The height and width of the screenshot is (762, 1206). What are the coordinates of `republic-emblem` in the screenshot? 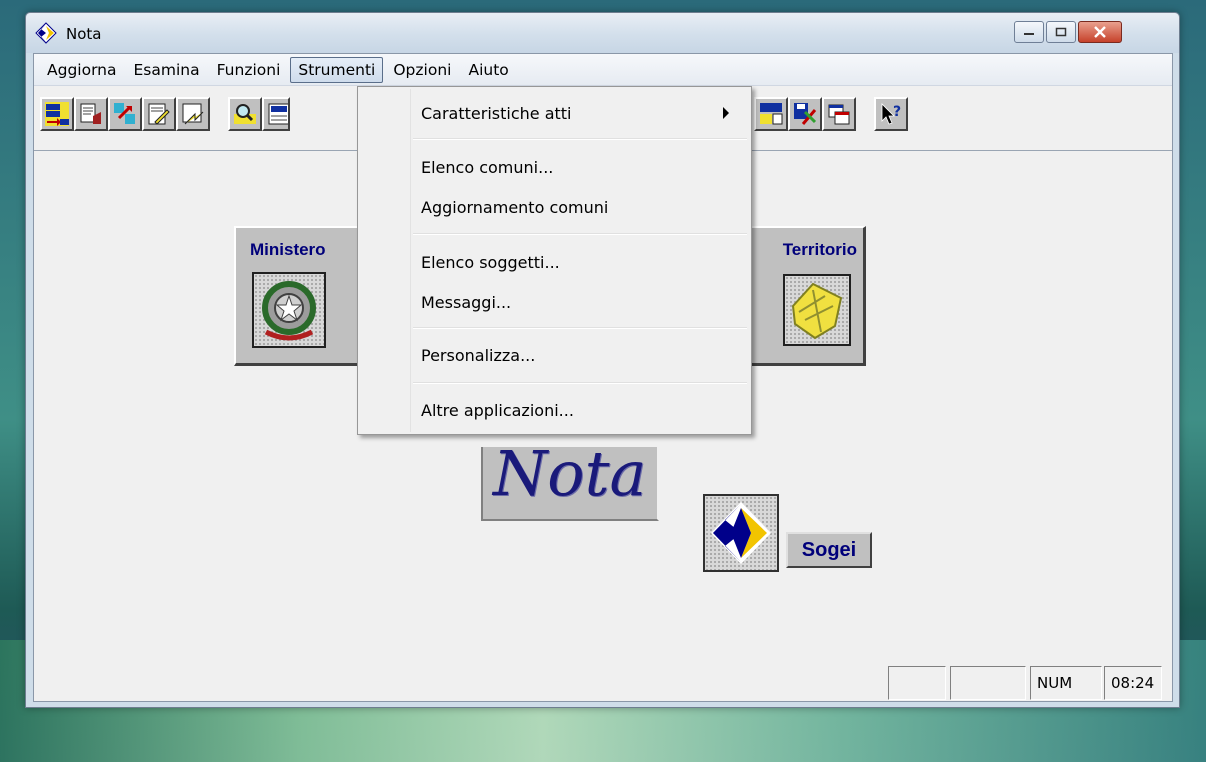 It's located at (289, 310).